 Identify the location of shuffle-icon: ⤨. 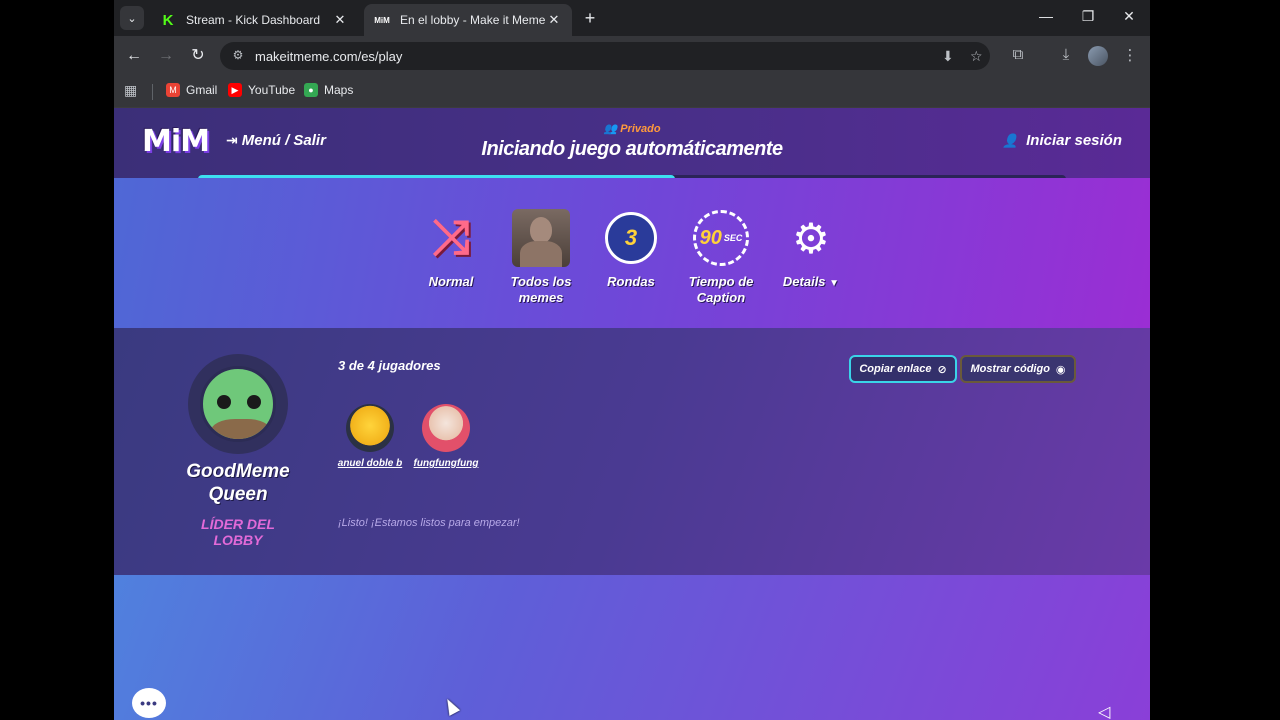
(451, 237).